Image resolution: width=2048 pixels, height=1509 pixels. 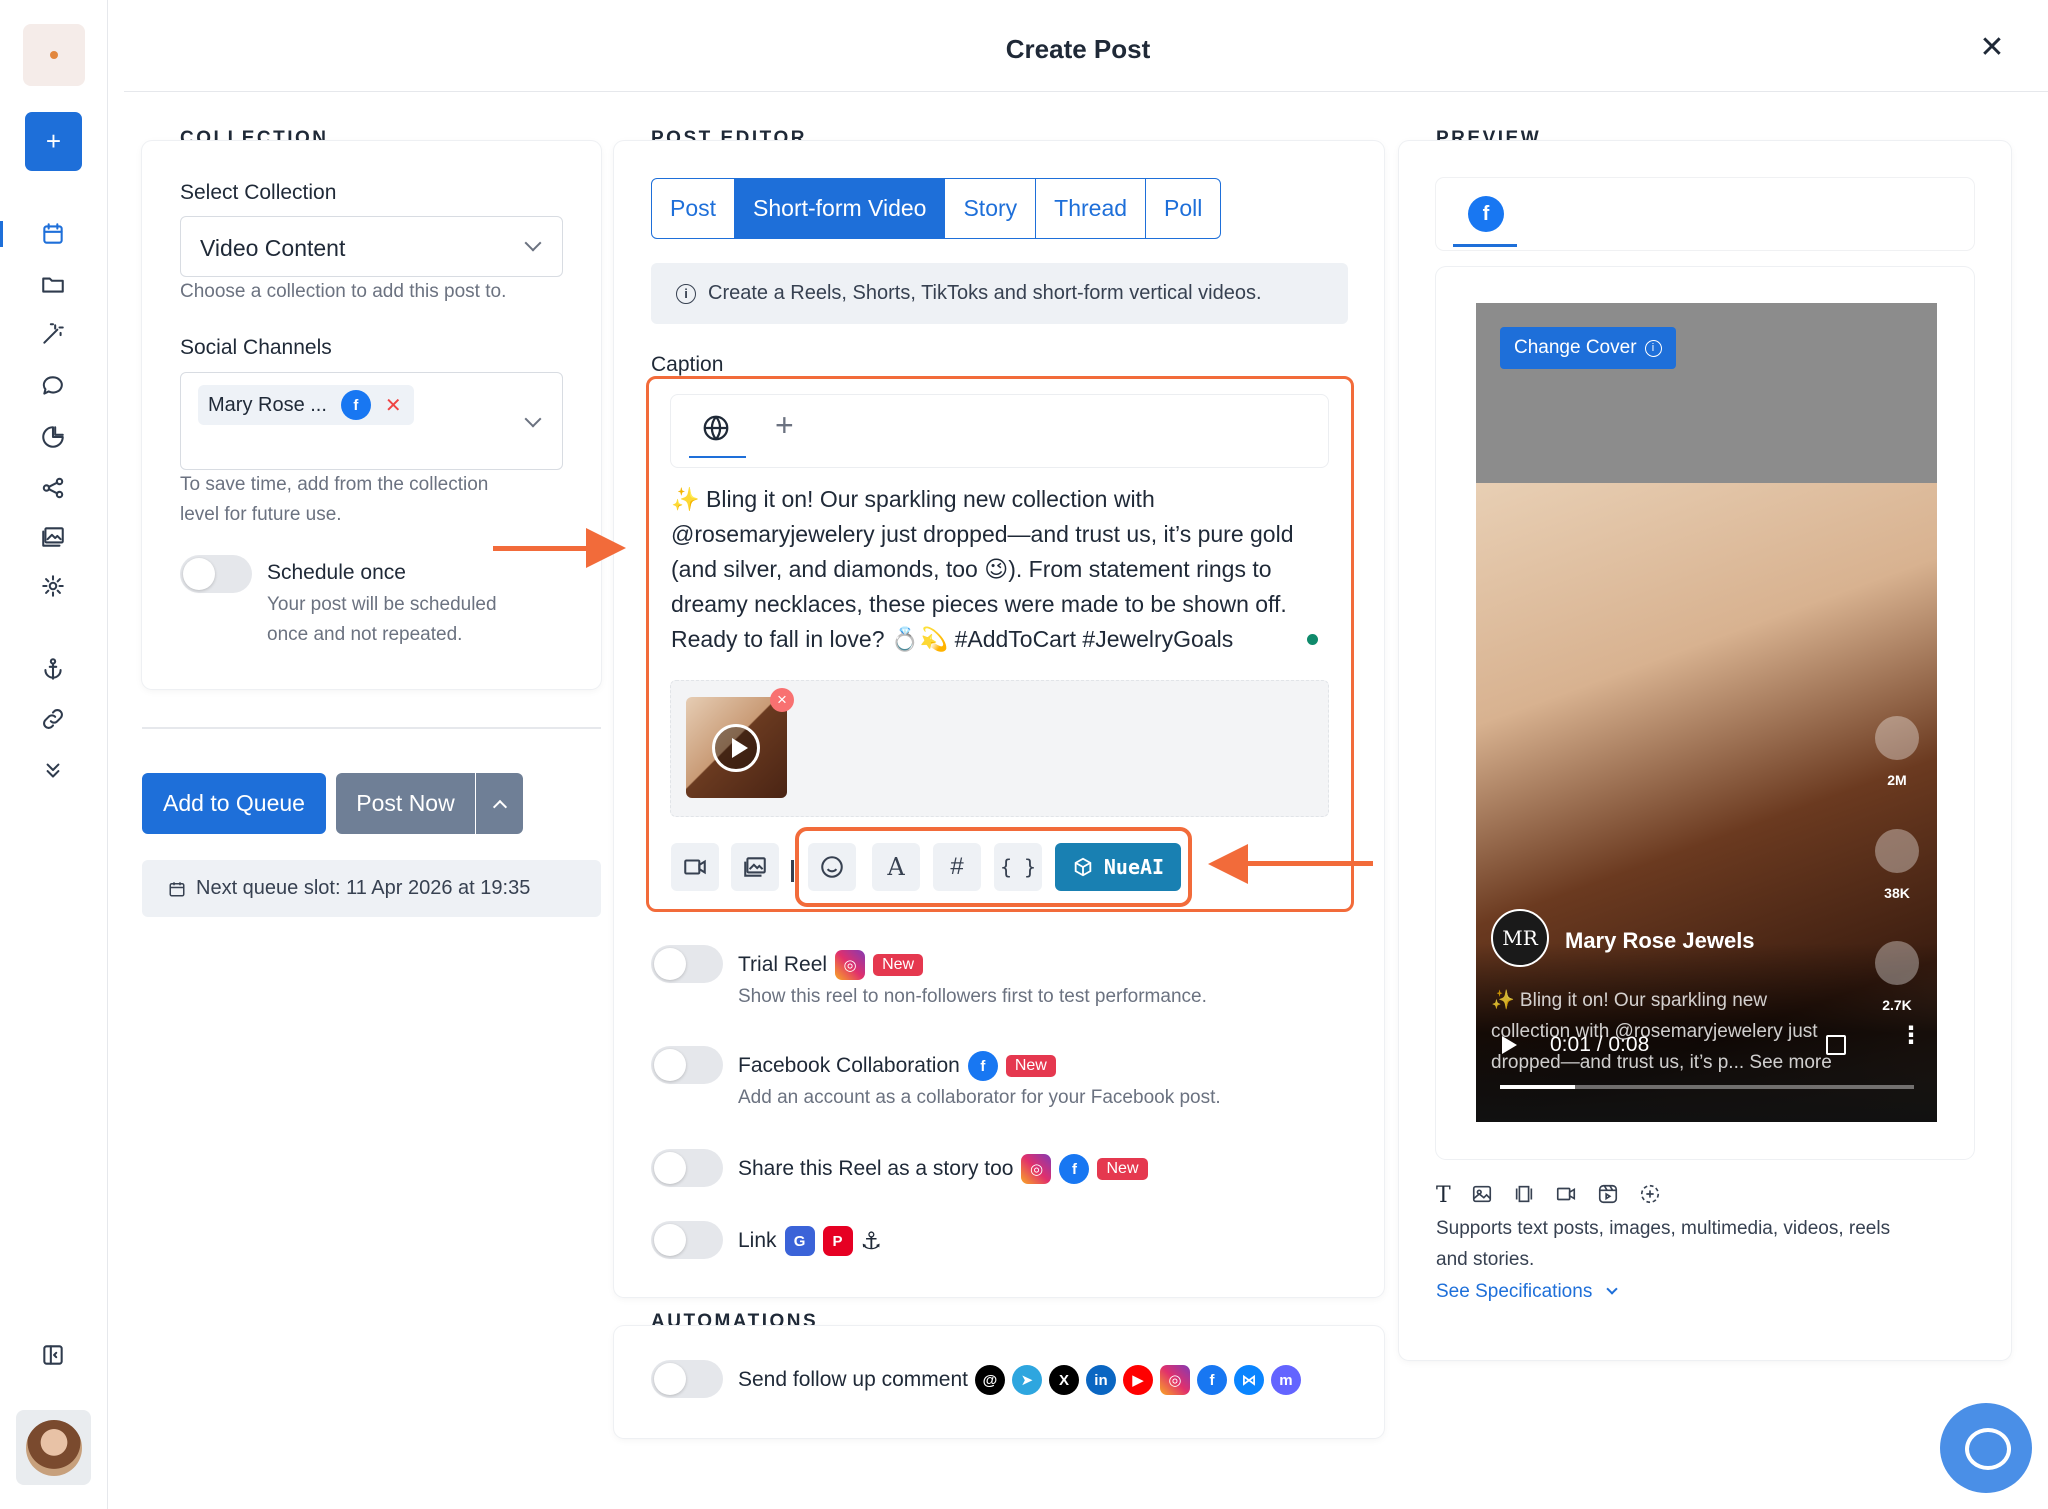 What do you see at coordinates (53, 141) in the screenshot?
I see `create-button: +` at bounding box center [53, 141].